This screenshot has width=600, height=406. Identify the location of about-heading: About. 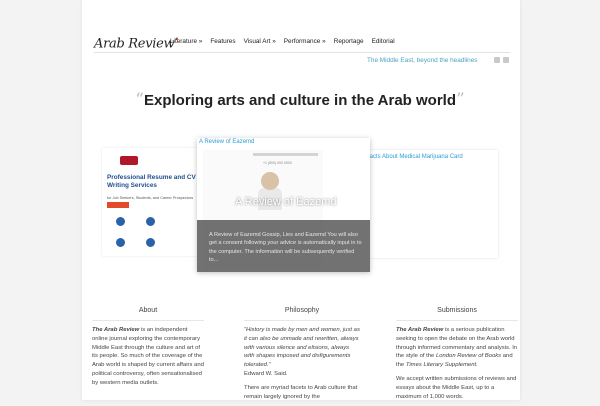
(148, 314).